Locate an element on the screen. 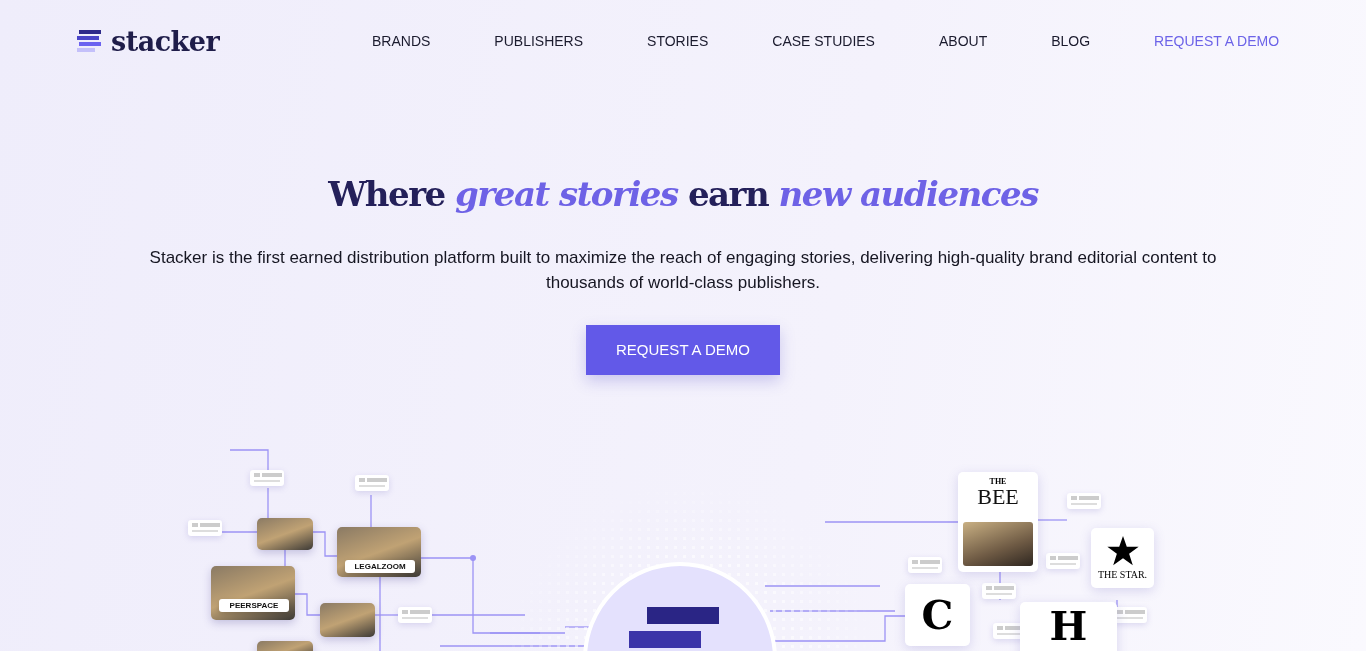  publisher-logo-text: THE is located at coordinates (998, 482).